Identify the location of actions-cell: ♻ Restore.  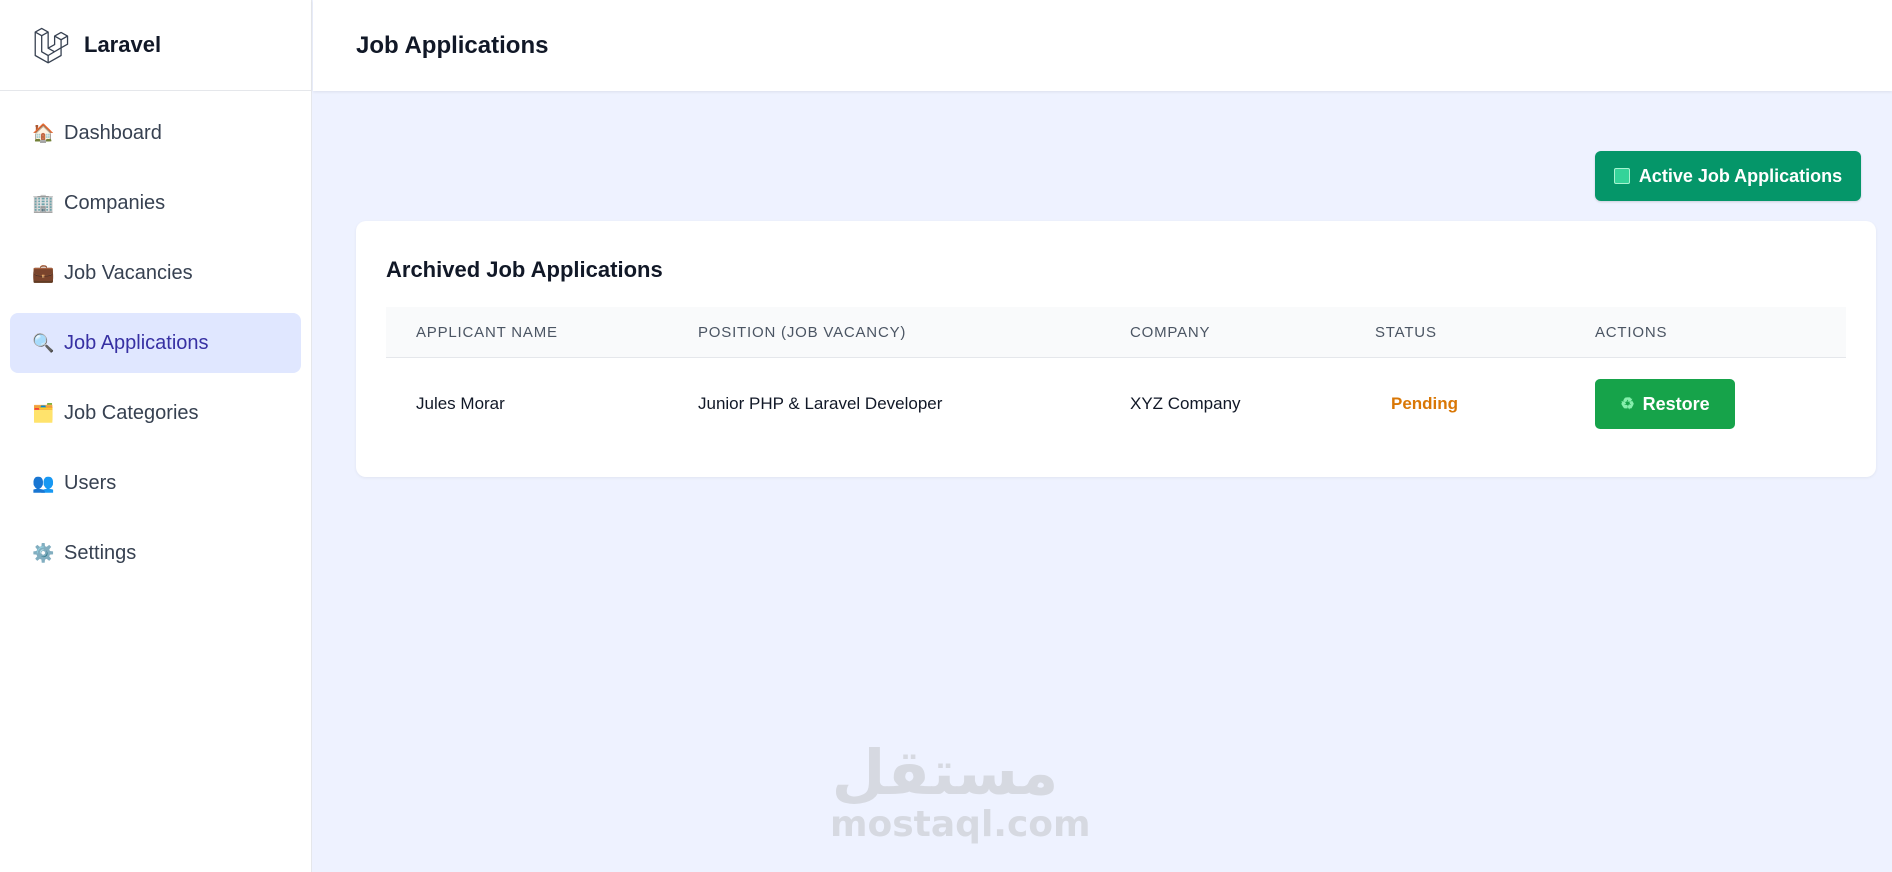
(1705, 404).